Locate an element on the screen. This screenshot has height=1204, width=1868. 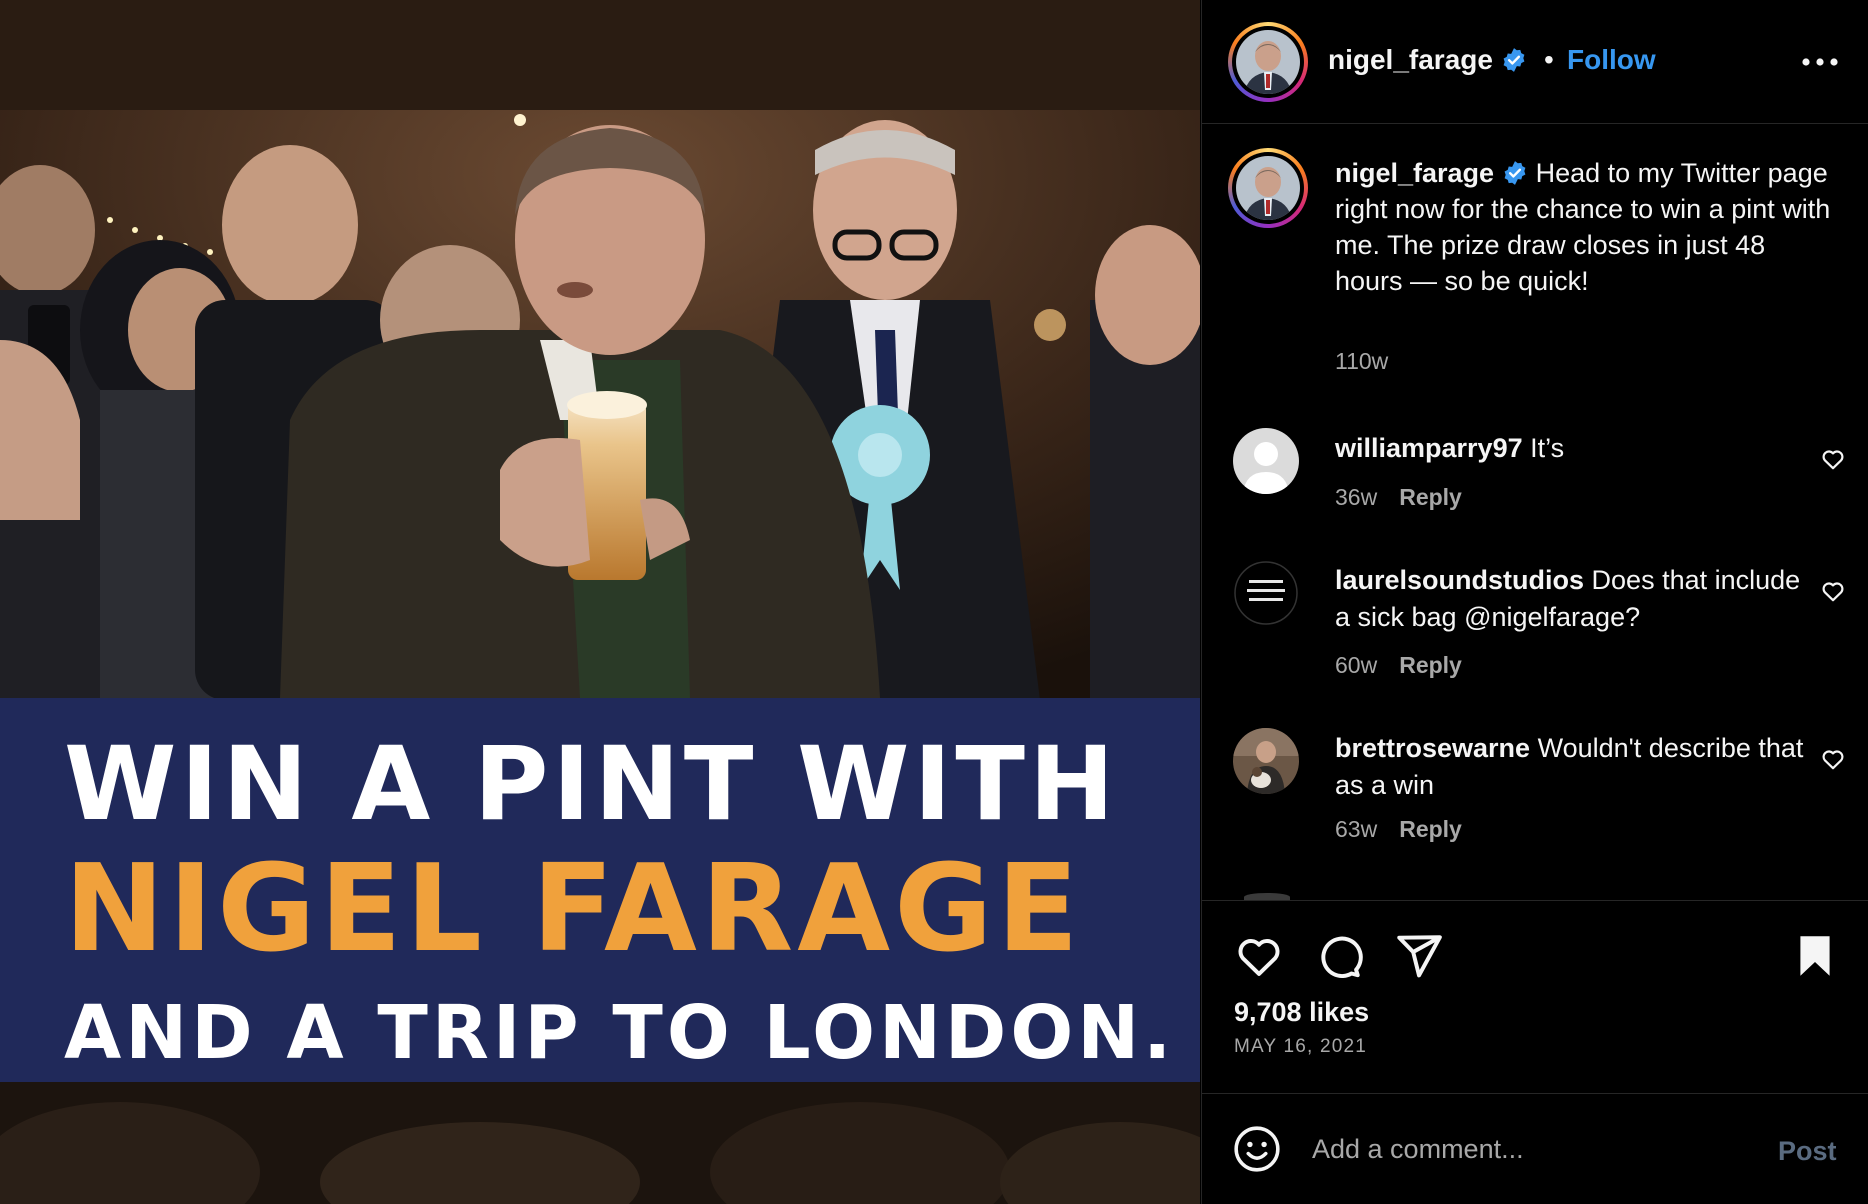
comment-meta: 36w Reply is located at coordinates (1398, 497).